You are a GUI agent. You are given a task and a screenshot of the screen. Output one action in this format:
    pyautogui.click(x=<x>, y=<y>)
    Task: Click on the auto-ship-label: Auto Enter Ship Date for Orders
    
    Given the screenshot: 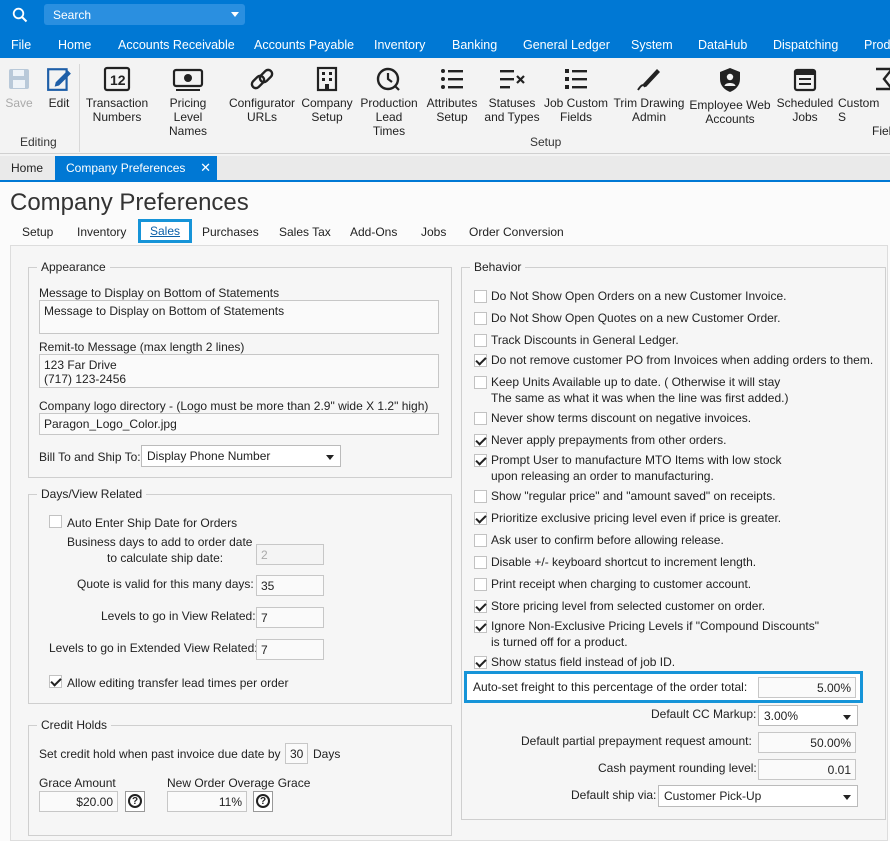 What is the action you would take?
    pyautogui.click(x=152, y=523)
    